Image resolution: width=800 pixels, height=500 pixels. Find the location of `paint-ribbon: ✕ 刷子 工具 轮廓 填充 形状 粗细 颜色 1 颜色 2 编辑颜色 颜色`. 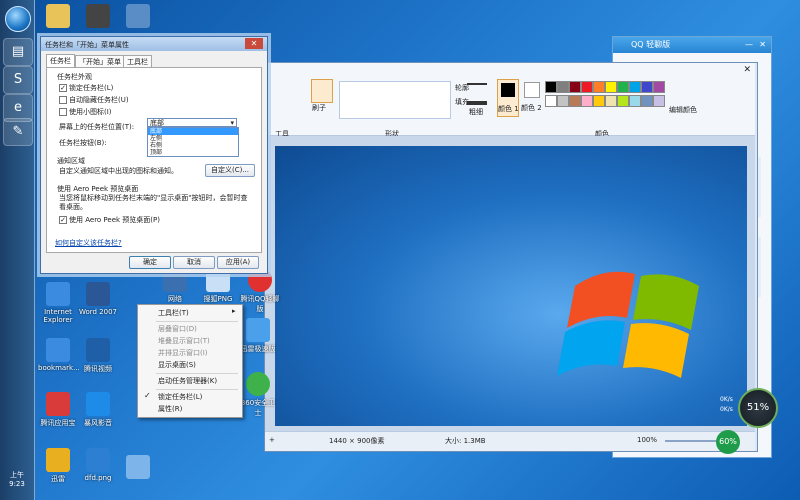

paint-ribbon: ✕ 刷子 工具 轮廓 填充 形状 粗细 颜色 1 颜色 2 编辑颜色 颜色 is located at coordinates (510, 100).